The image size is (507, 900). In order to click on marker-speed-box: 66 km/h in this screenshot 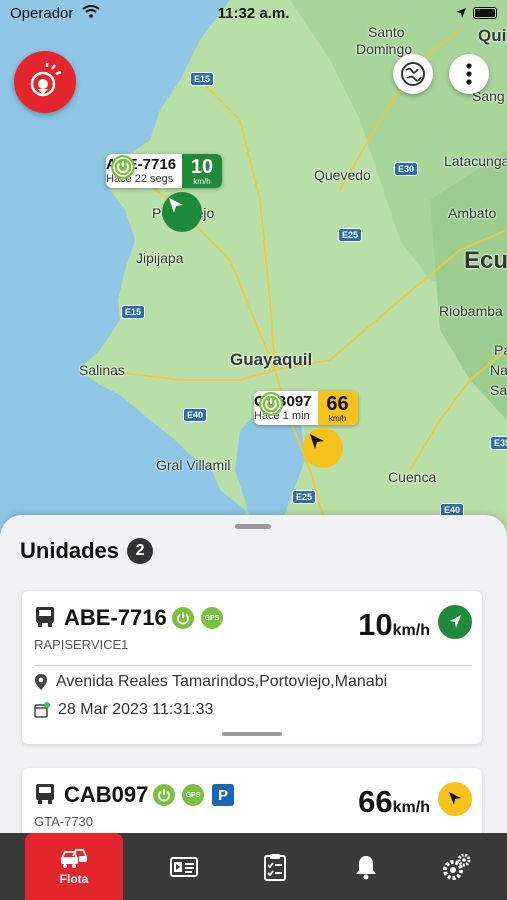, I will do `click(337, 408)`.